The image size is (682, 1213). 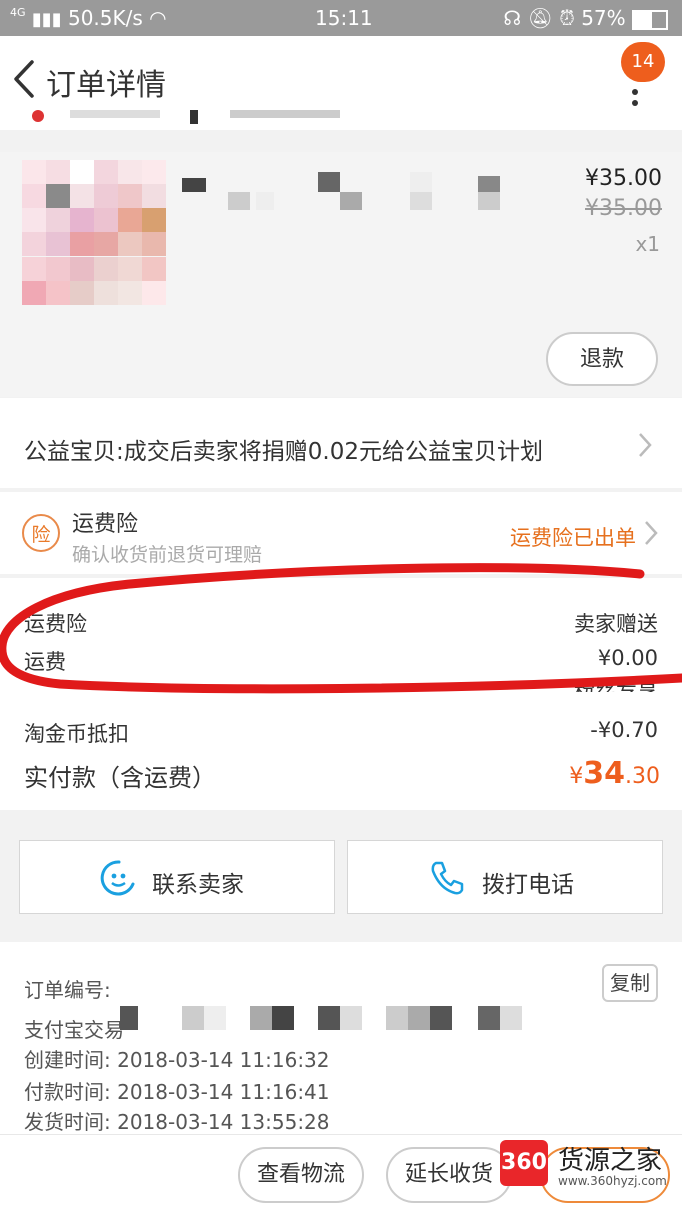 What do you see at coordinates (623, 208) in the screenshot?
I see `product-original-price: ¥35.00` at bounding box center [623, 208].